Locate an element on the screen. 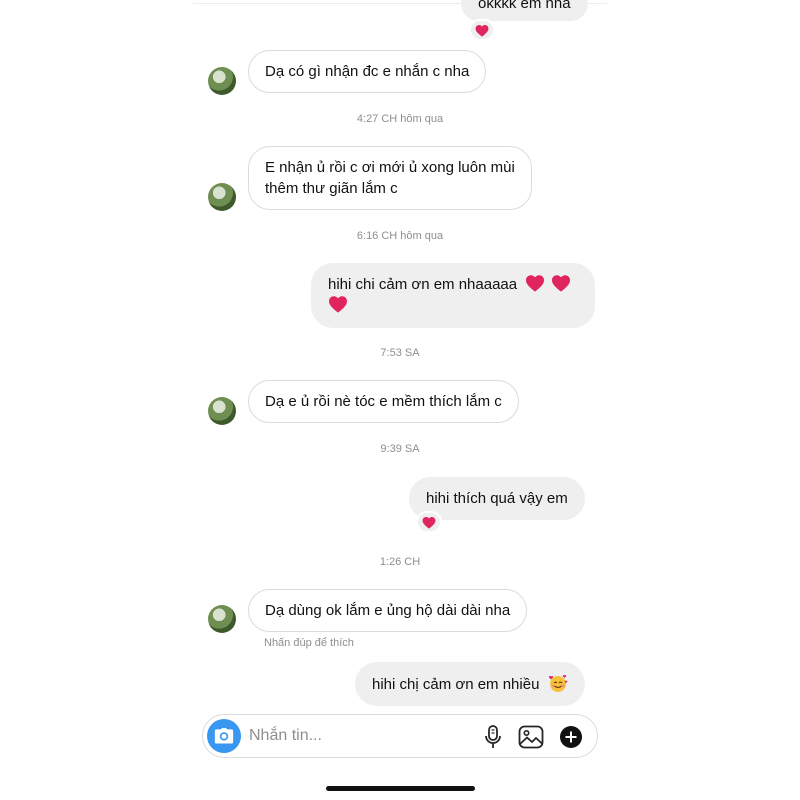 The image size is (800, 800). camera-icon is located at coordinates (224, 736).